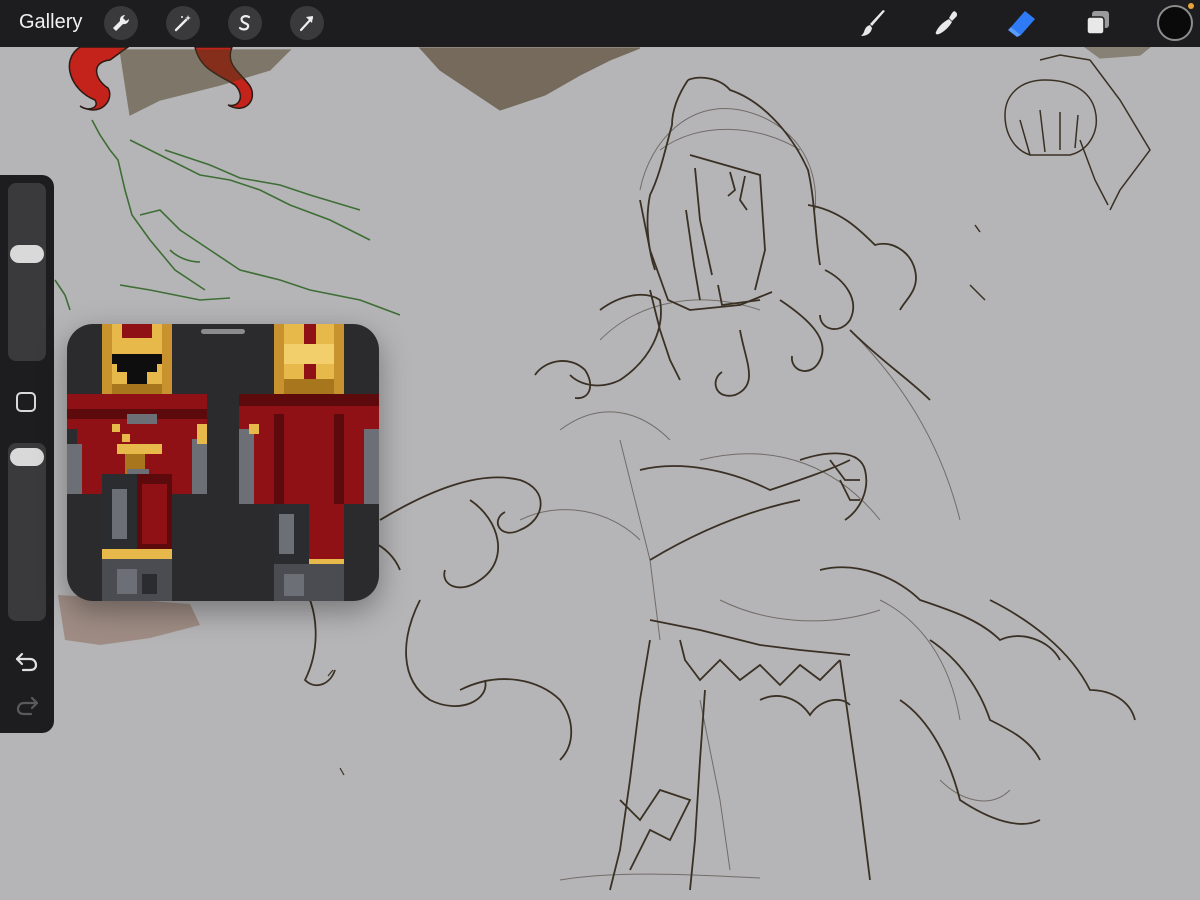 The height and width of the screenshot is (900, 1200). I want to click on modify-button, so click(26, 402).